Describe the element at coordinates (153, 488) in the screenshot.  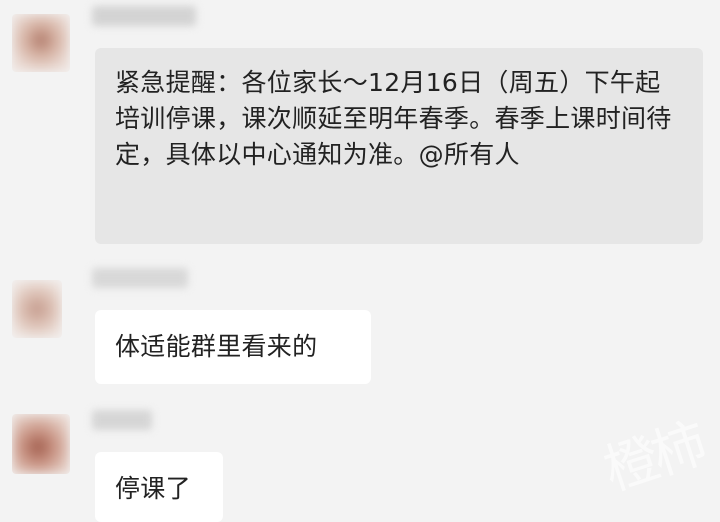
I see `message-text: 停课了` at that location.